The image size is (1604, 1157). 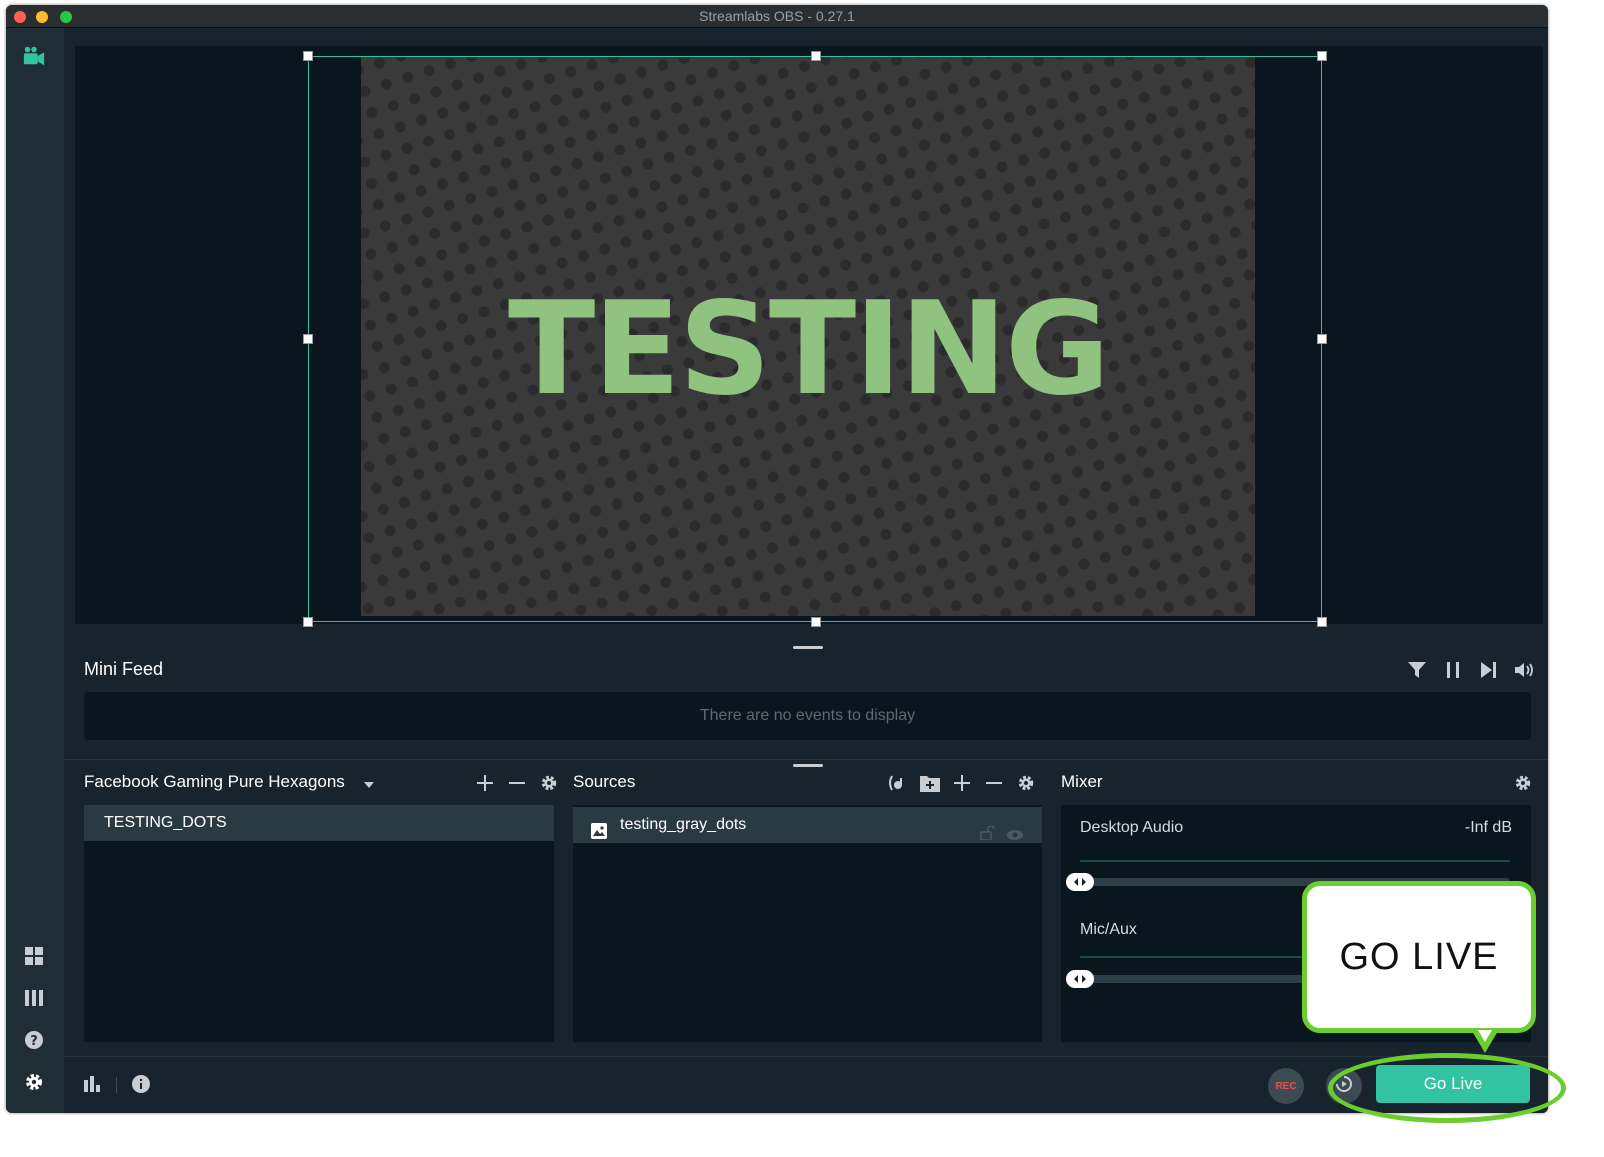 I want to click on title-bar: Streamlabs OBS - 0.27.1, so click(x=777, y=16).